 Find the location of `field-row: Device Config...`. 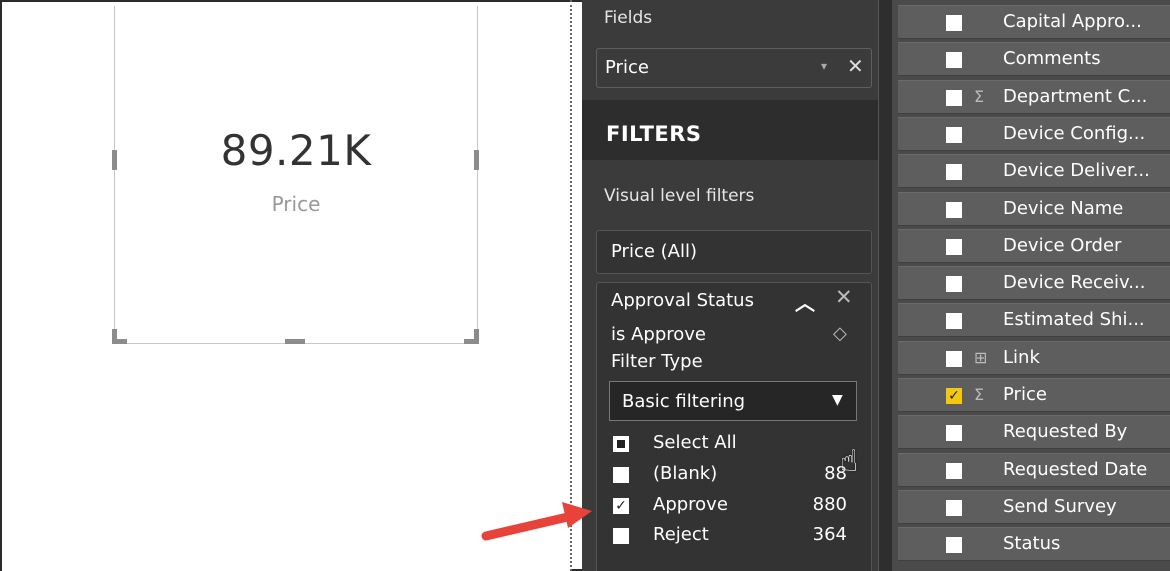

field-row: Device Config... is located at coordinates (1034, 133).